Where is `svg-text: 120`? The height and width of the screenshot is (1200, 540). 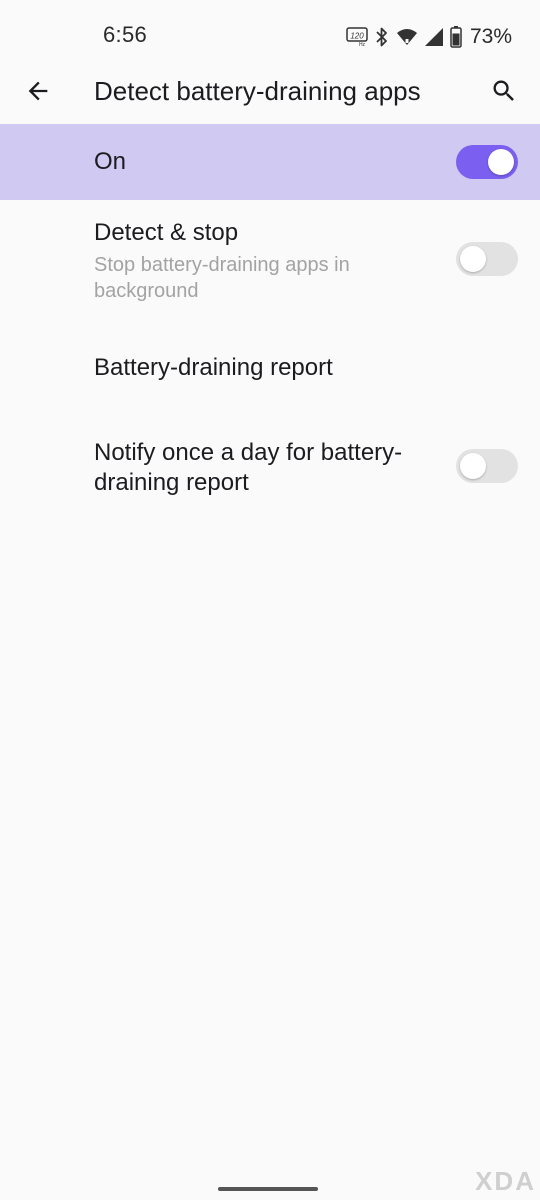 svg-text: 120 is located at coordinates (357, 36).